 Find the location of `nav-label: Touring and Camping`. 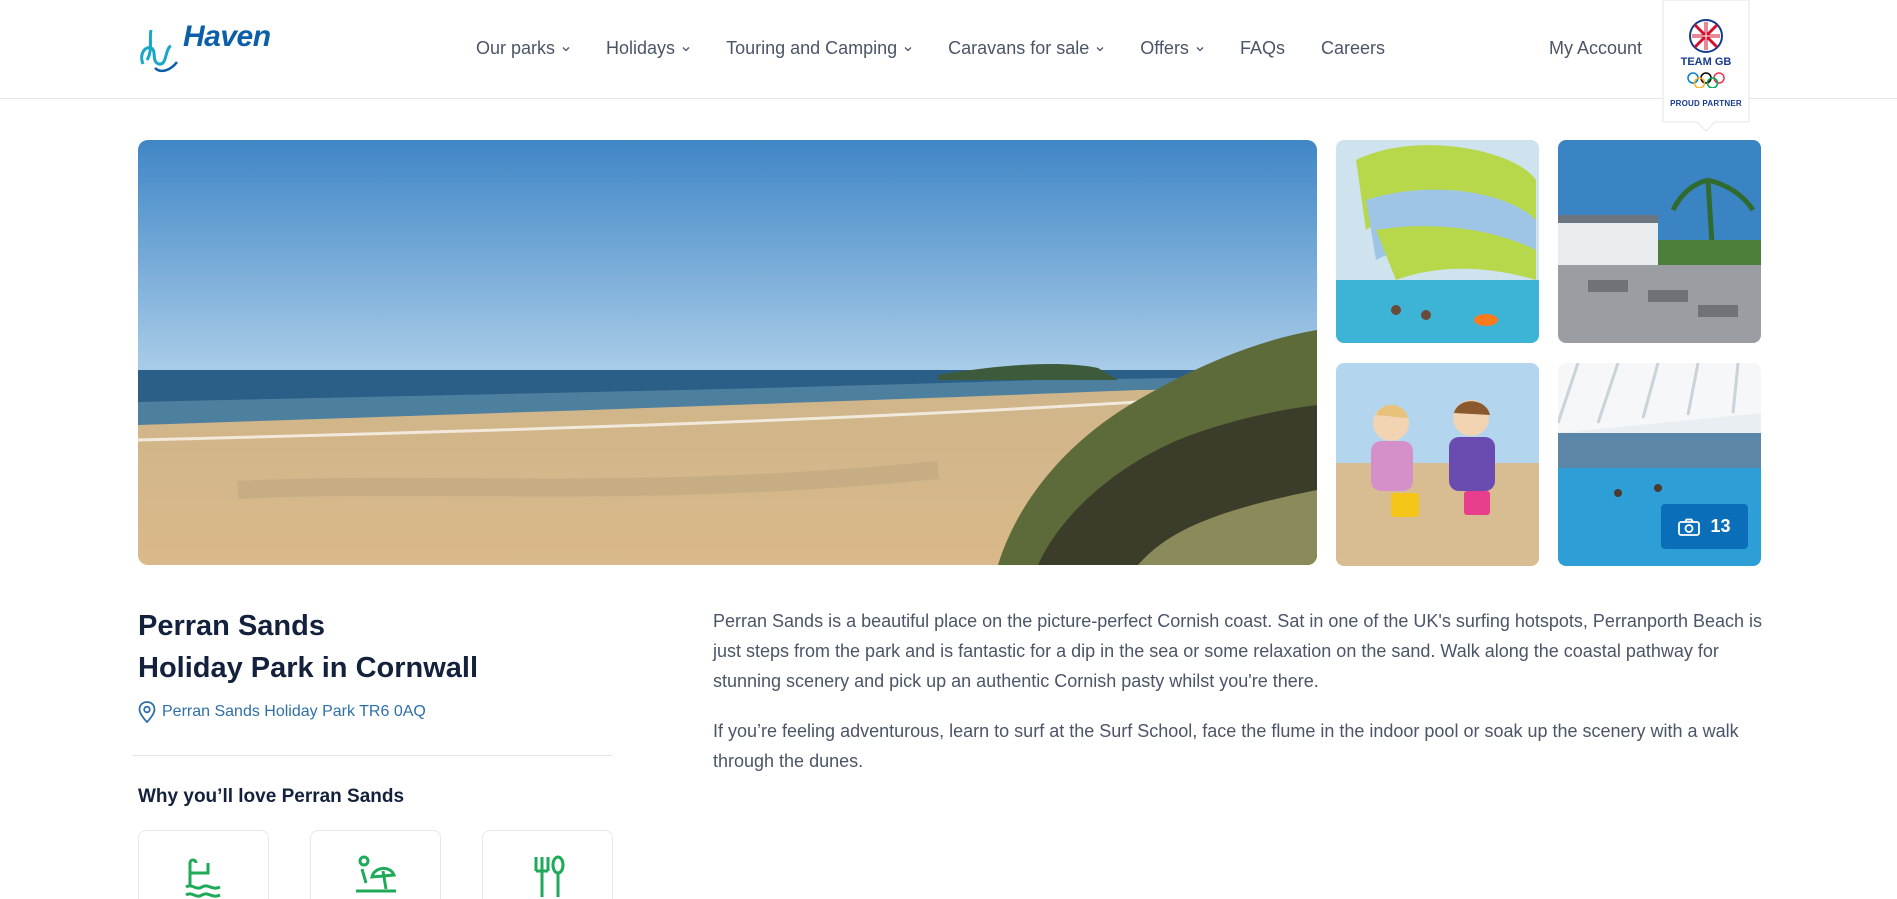

nav-label: Touring and Camping is located at coordinates (812, 48).